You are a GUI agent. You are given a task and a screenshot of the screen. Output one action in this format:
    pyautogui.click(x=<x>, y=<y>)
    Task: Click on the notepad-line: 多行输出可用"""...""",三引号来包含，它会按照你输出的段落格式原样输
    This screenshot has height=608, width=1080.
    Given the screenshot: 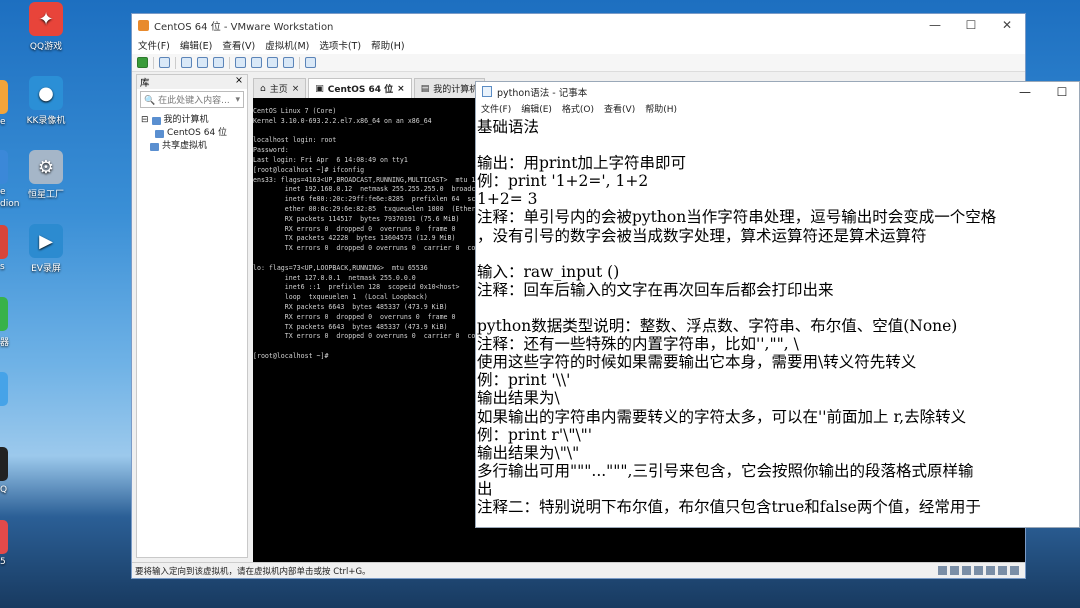 What is the action you would take?
    pyautogui.click(x=725, y=470)
    